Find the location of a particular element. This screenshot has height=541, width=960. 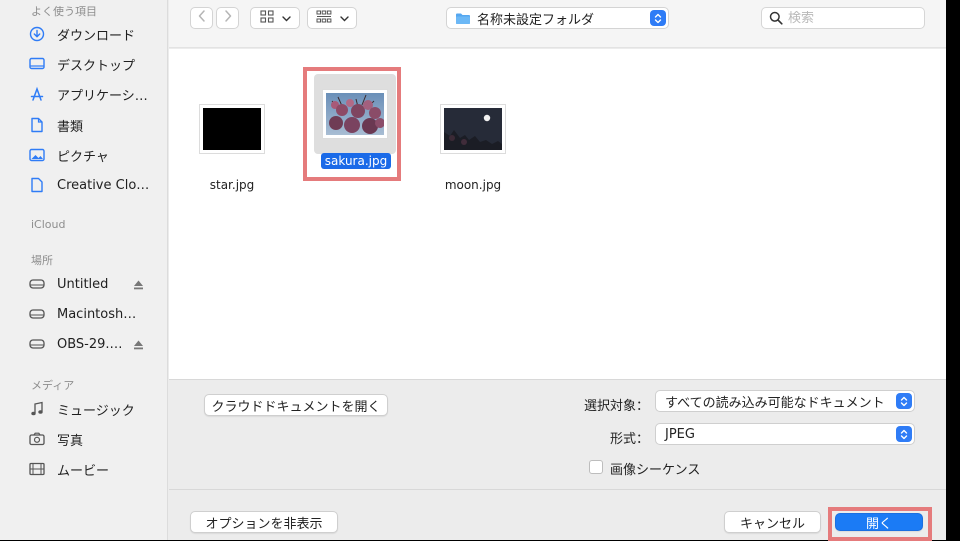

film-icon is located at coordinates (37, 469).